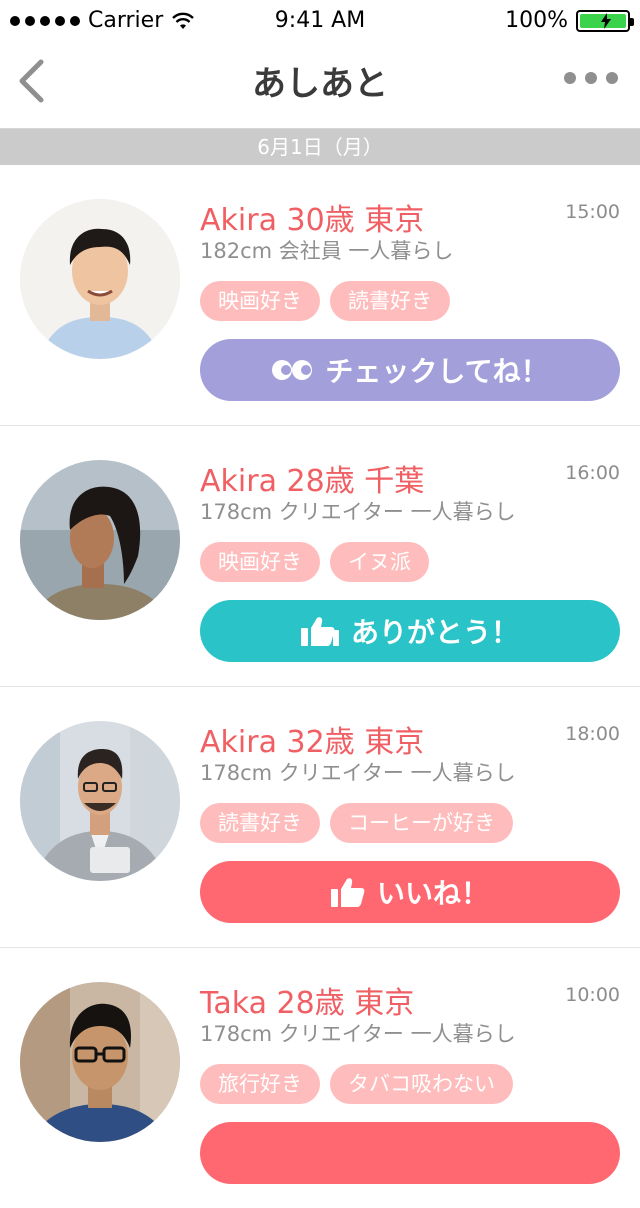 The height and width of the screenshot is (1208, 640). I want to click on status-right: 100%, so click(569, 20).